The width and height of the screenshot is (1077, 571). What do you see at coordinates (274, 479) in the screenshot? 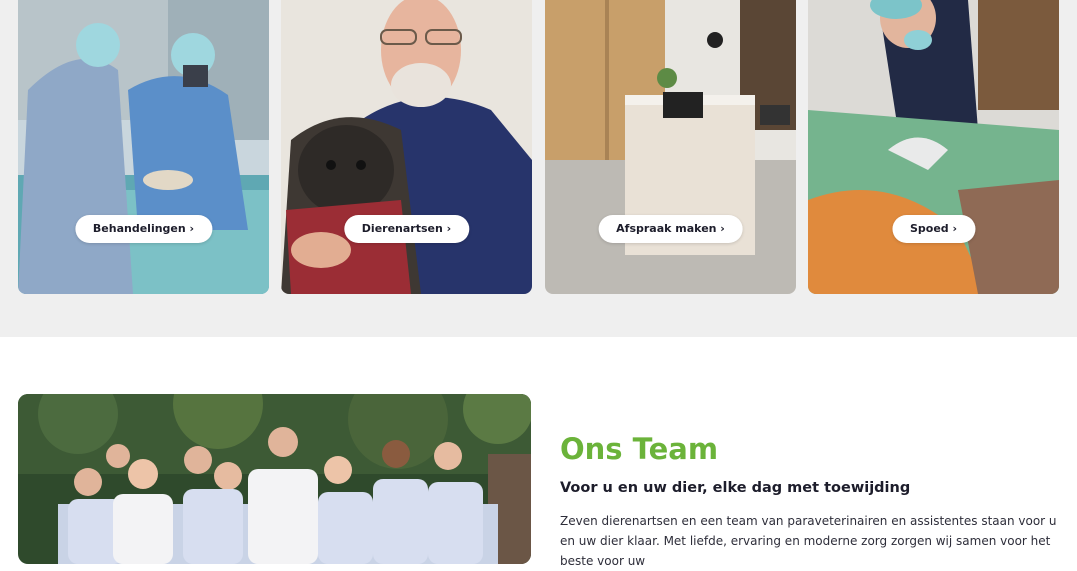
I see `team-photo` at bounding box center [274, 479].